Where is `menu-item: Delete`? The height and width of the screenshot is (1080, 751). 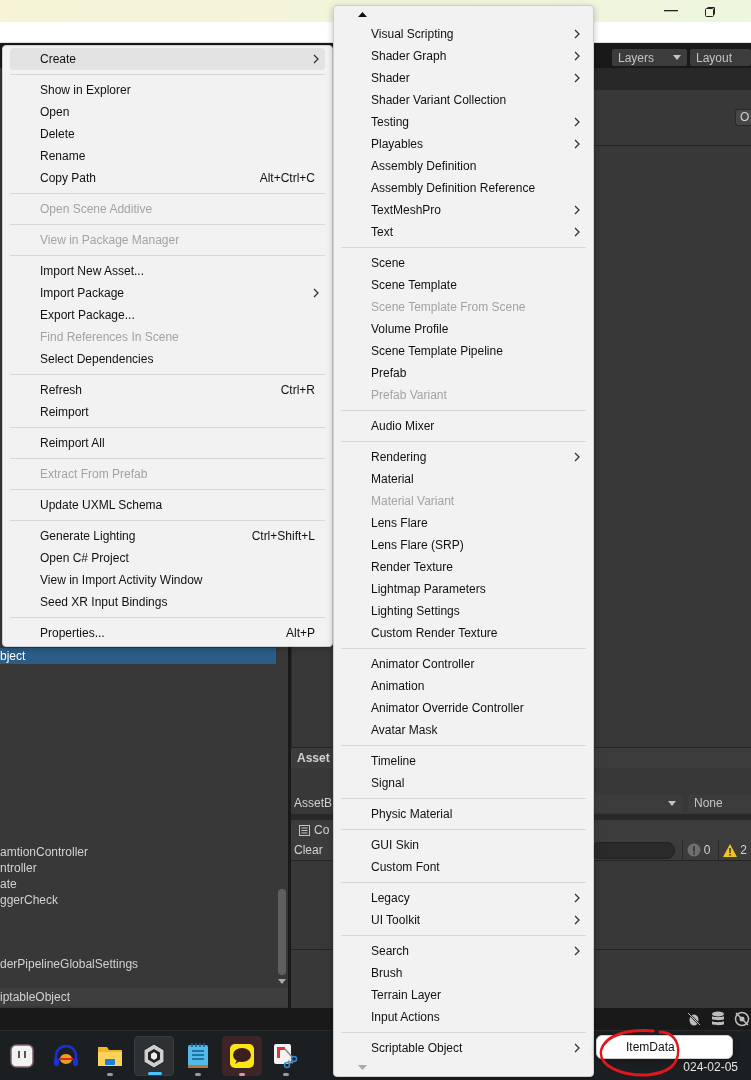 menu-item: Delete is located at coordinates (167, 134).